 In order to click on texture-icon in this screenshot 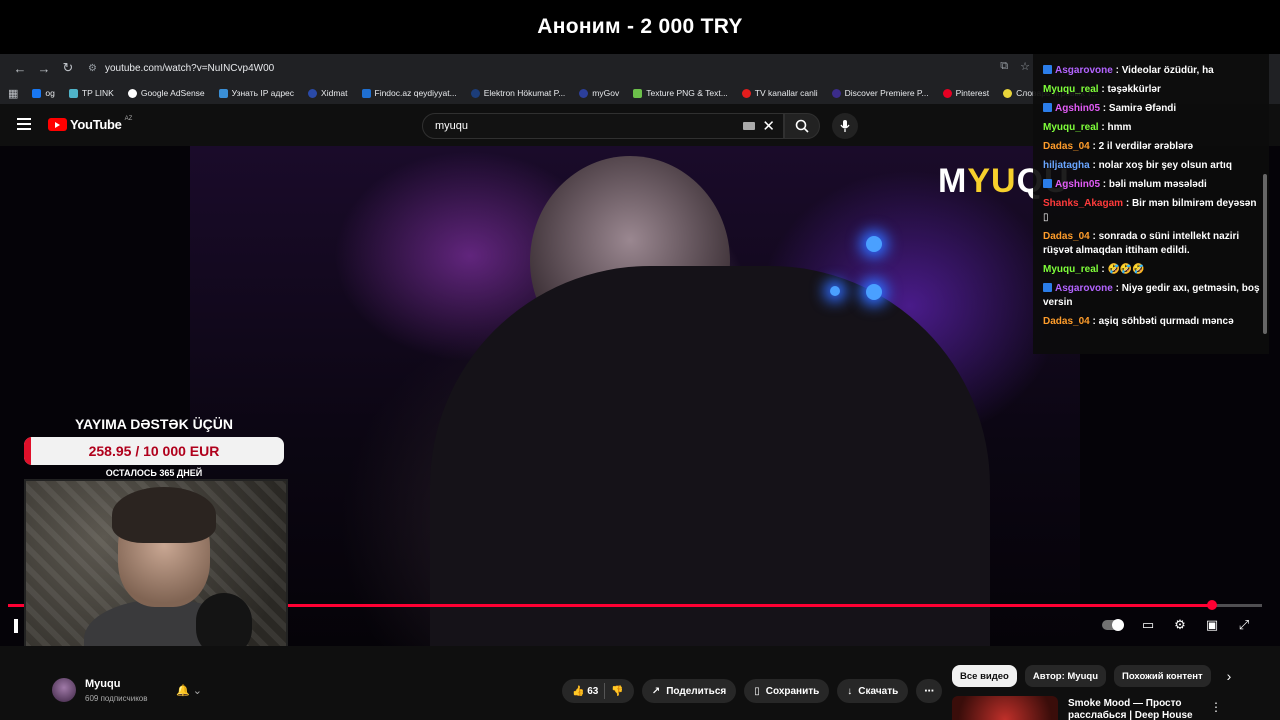, I will do `click(638, 93)`.